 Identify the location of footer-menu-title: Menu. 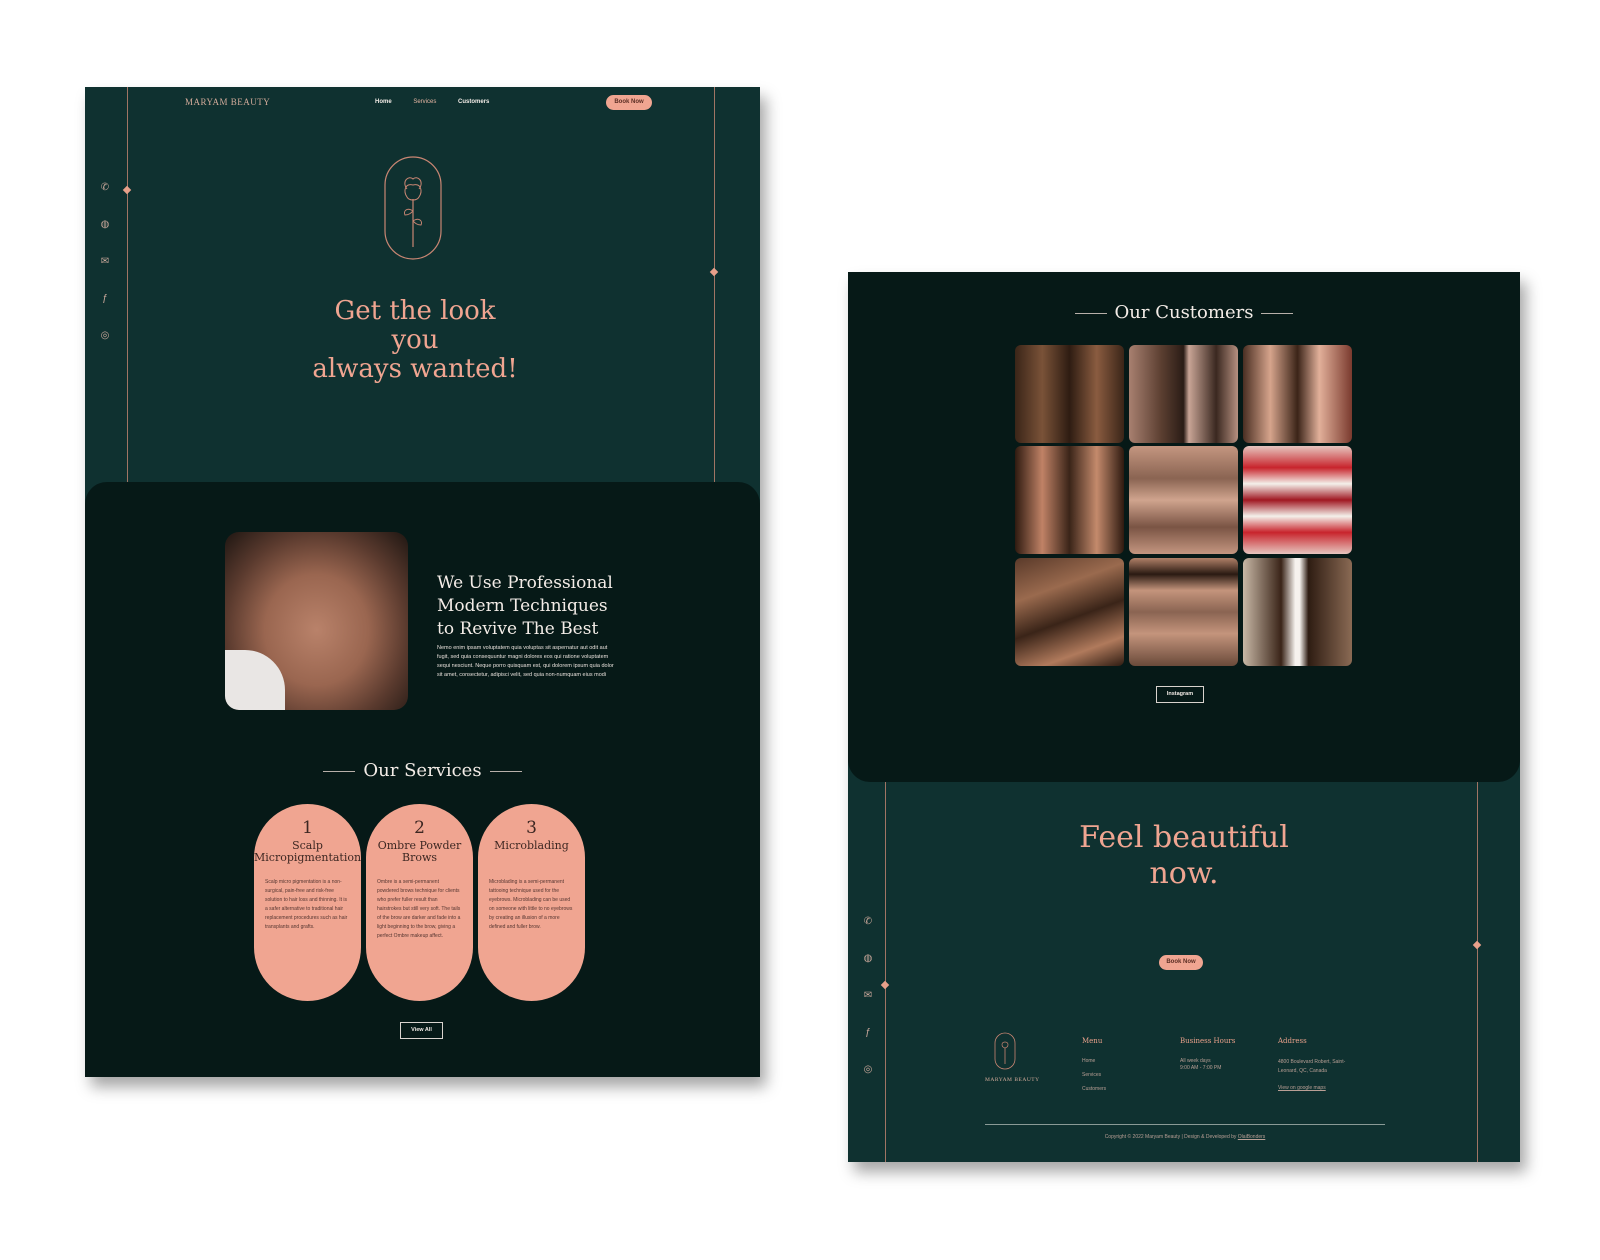
(1092, 1041).